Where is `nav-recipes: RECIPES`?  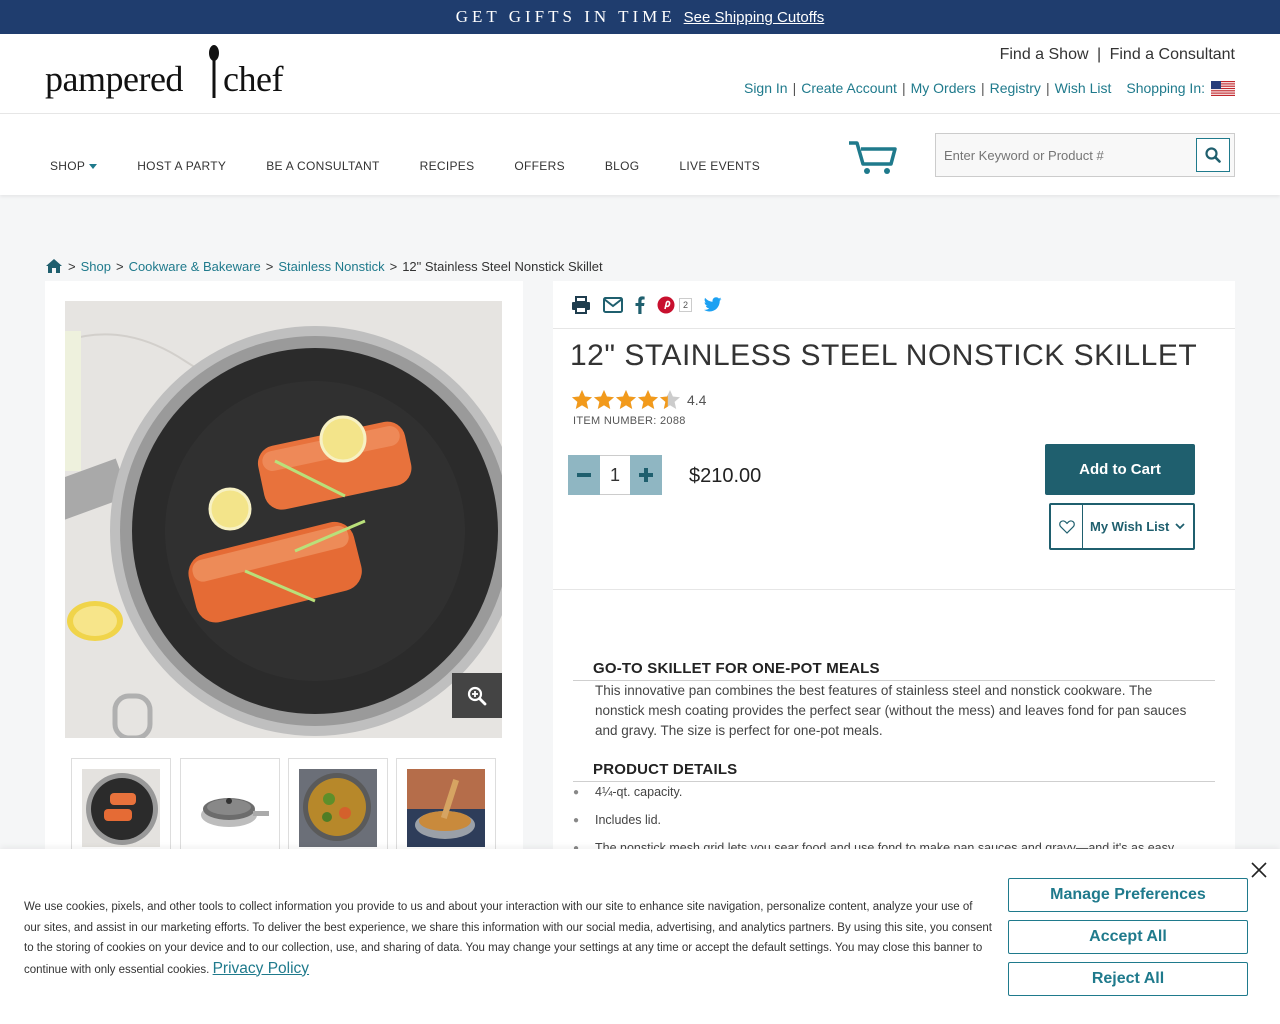
nav-recipes: RECIPES is located at coordinates (447, 166).